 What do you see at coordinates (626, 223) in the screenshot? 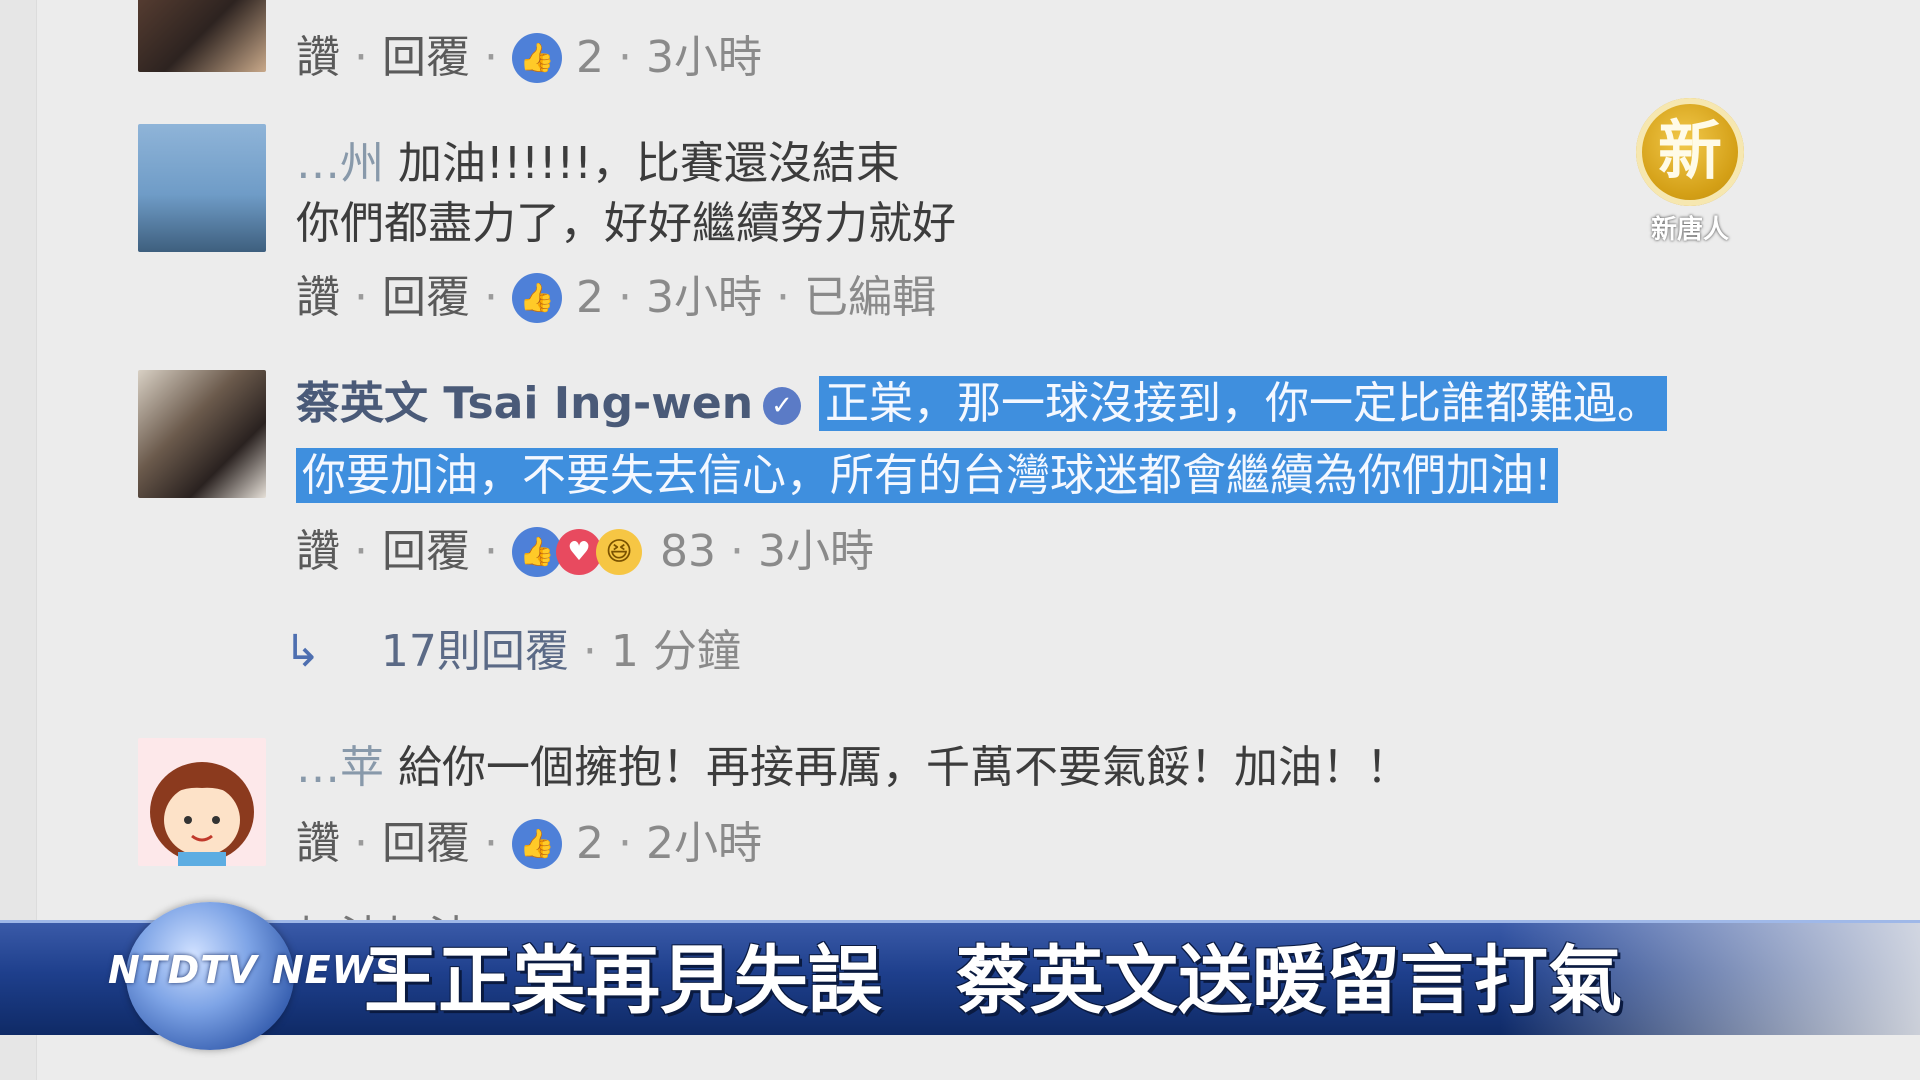
I see `comment-text-line2: 你們都盡力了，好好繼續努力就好` at bounding box center [626, 223].